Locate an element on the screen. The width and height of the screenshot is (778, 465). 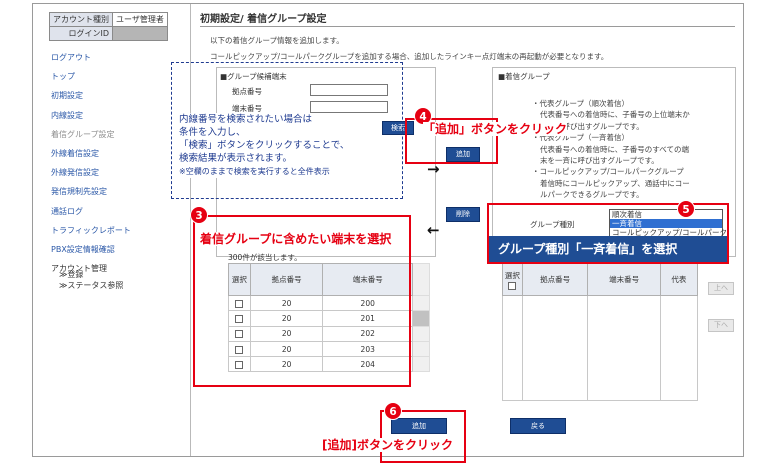
arrow-left-icon: ← is located at coordinates (433, 230).